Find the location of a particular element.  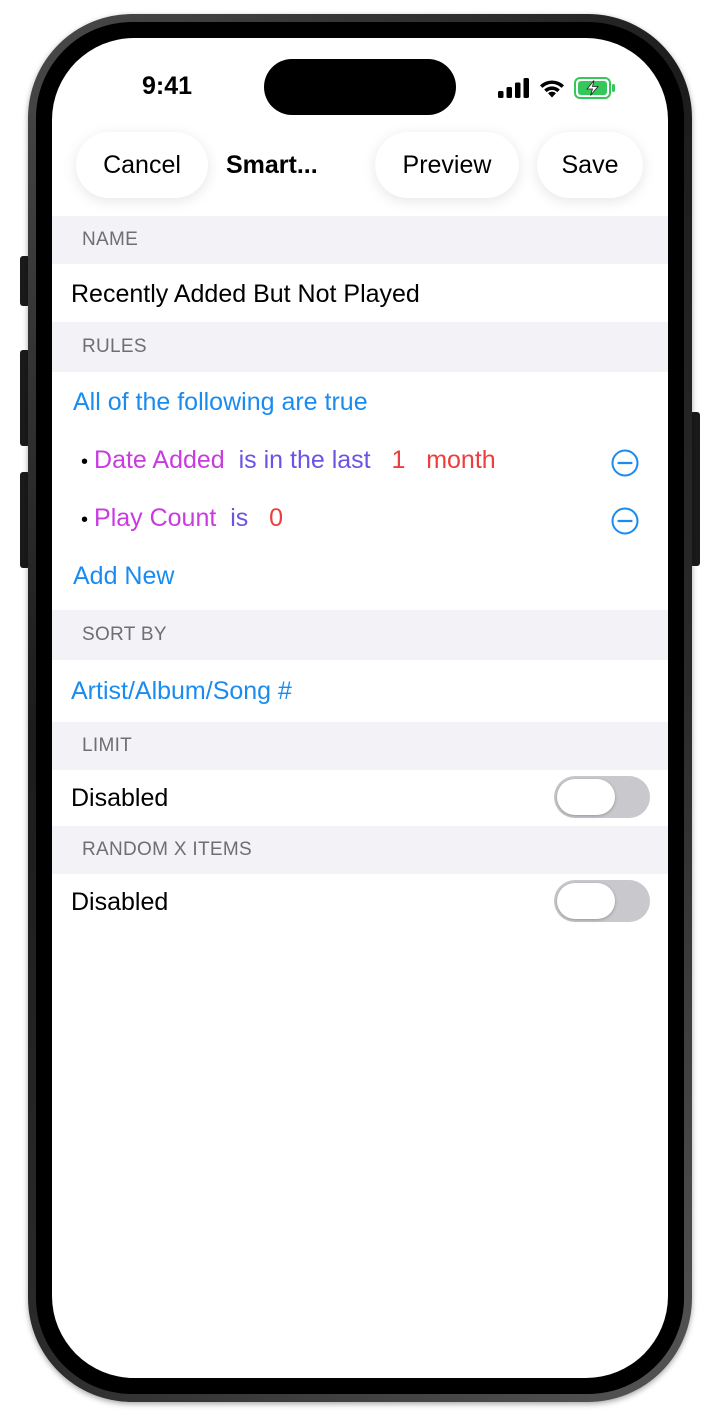

limit-section-header: LIMIT is located at coordinates (360, 746).